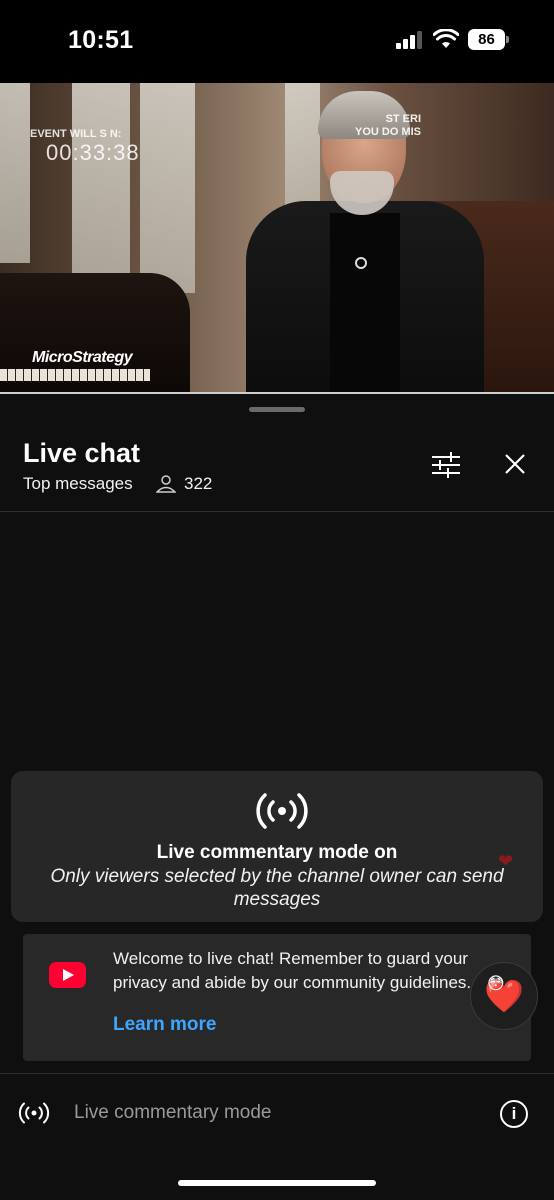 This screenshot has height=1200, width=554. Describe the element at coordinates (446, 38) in the screenshot. I see `wifi-icon` at that location.